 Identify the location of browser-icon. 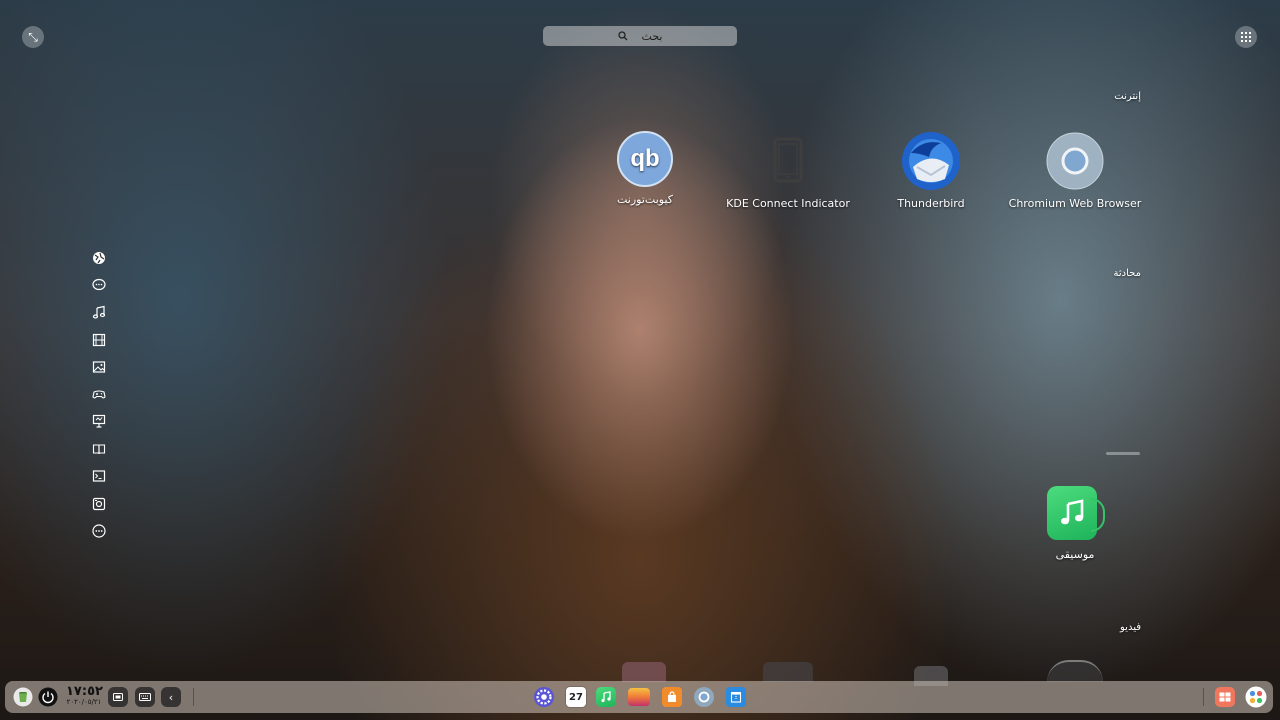
(704, 697).